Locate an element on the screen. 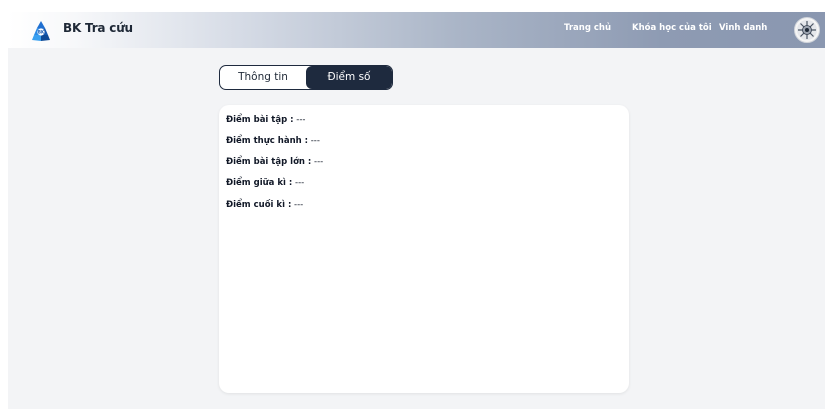  score-row-practice: Điểm thực hành : --- is located at coordinates (273, 141).